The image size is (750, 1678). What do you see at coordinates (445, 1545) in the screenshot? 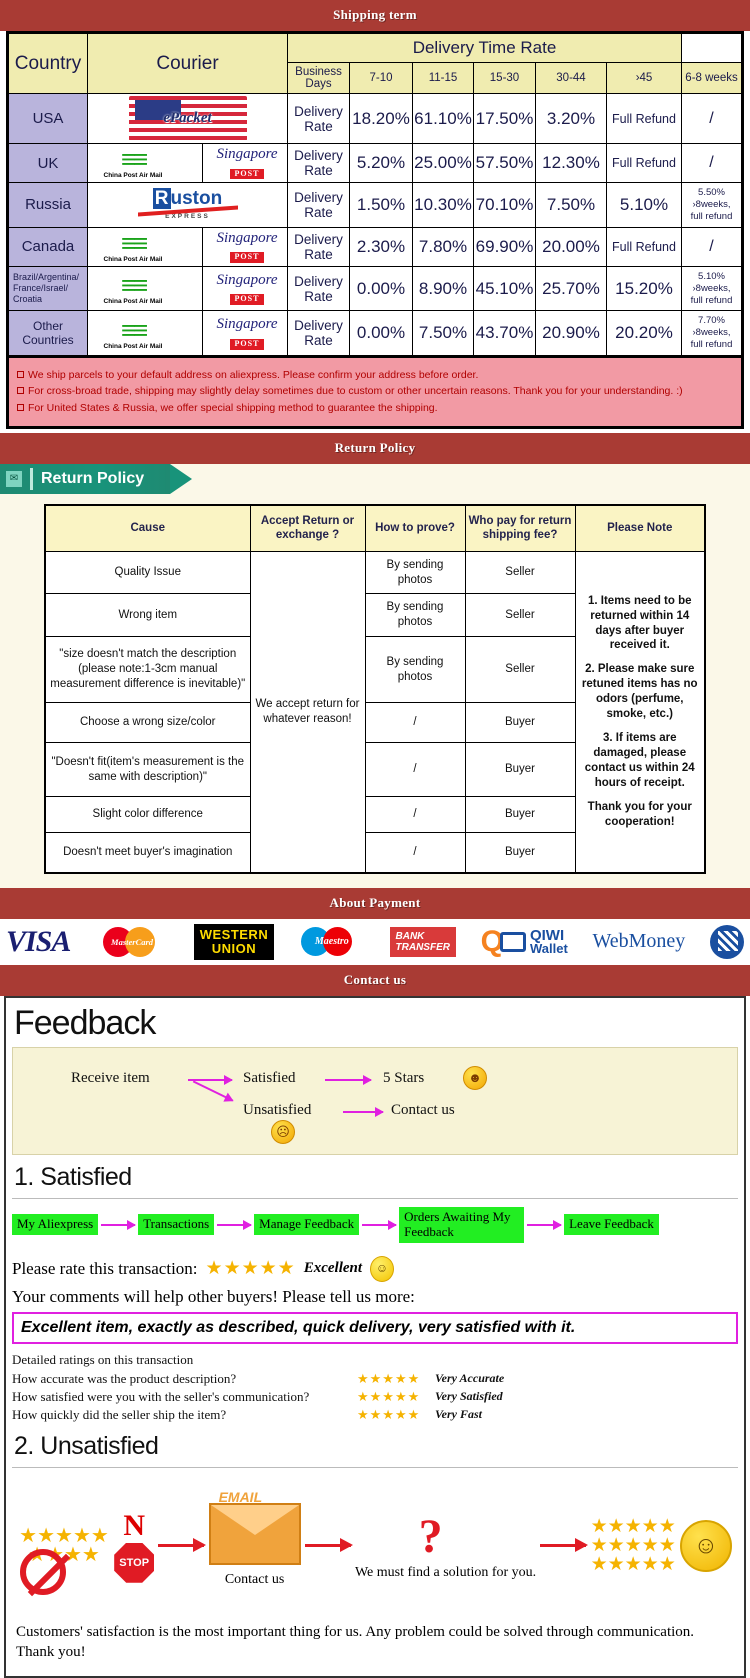
I see `solution-graphic: ? We must find a solution for you.` at bounding box center [445, 1545].